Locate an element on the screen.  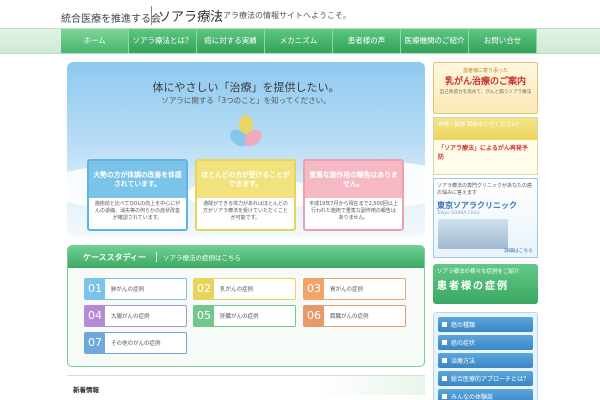
site-header: 統合医療を推進する会 ソアラ療法 ソアラ療法の情報サイトへようこそ。 is located at coordinates (300, 14).